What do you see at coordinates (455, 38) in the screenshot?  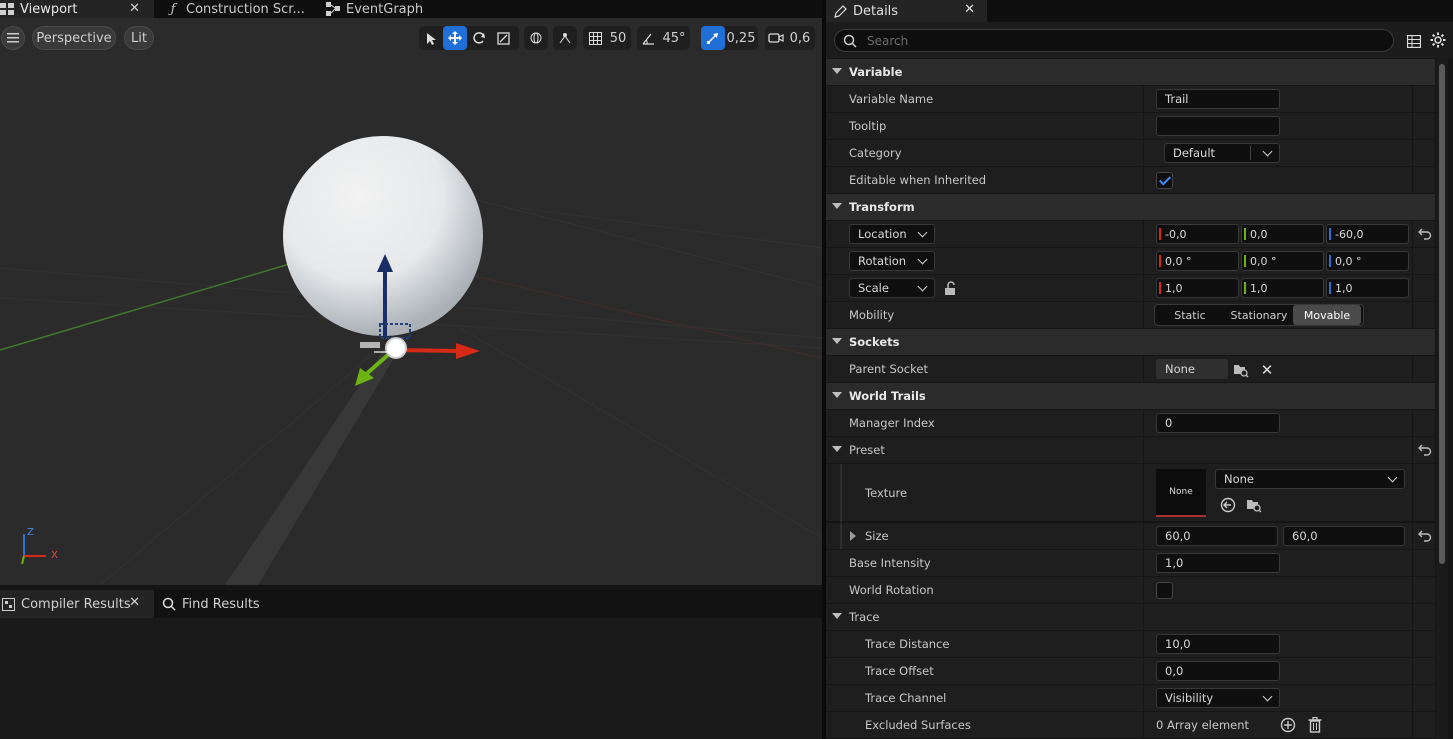 I see `translate-tool-button` at bounding box center [455, 38].